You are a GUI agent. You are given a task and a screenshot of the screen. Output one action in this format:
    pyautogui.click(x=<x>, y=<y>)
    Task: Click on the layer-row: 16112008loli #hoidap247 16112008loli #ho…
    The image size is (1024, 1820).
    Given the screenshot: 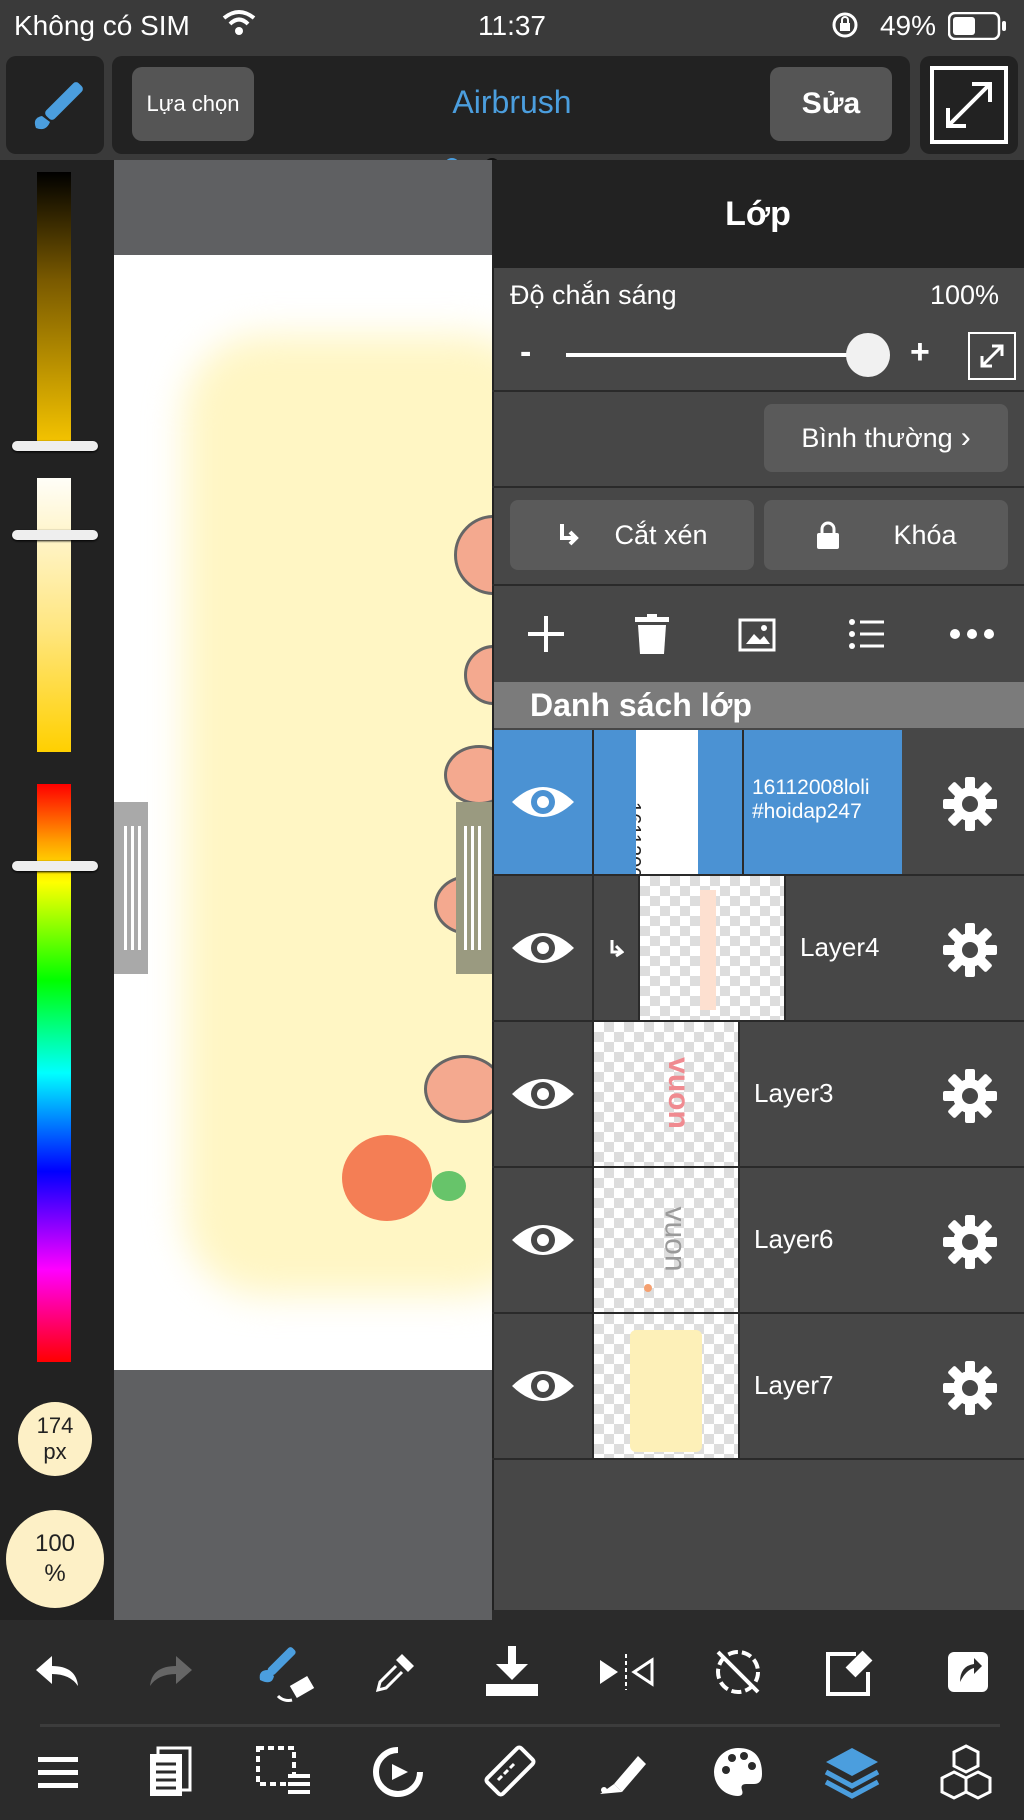 What is the action you would take?
    pyautogui.click(x=759, y=802)
    